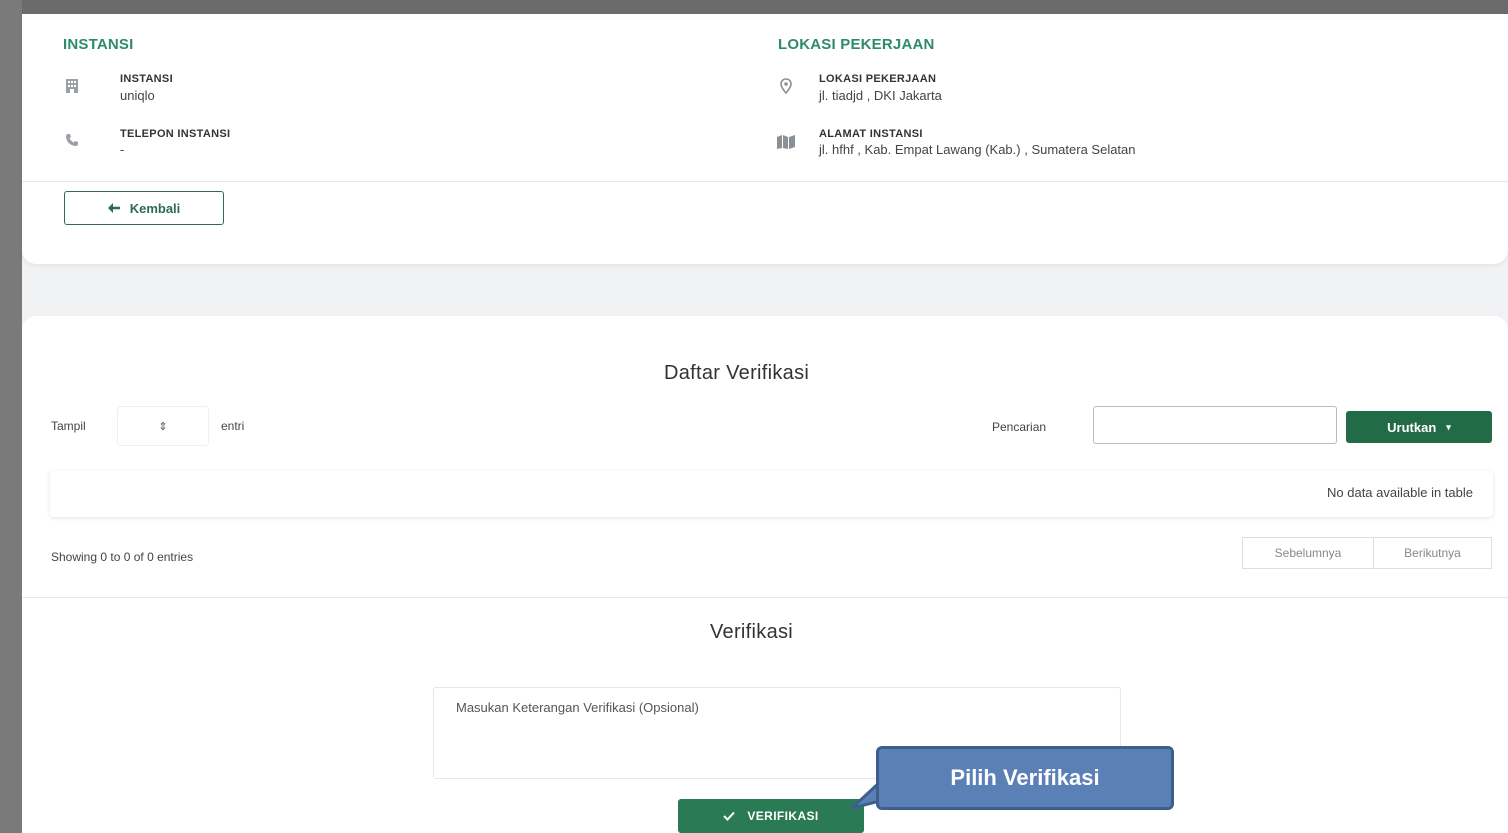  Describe the element at coordinates (878, 79) in the screenshot. I see `lokasi-label: LOKASI PEKERJAAN` at that location.